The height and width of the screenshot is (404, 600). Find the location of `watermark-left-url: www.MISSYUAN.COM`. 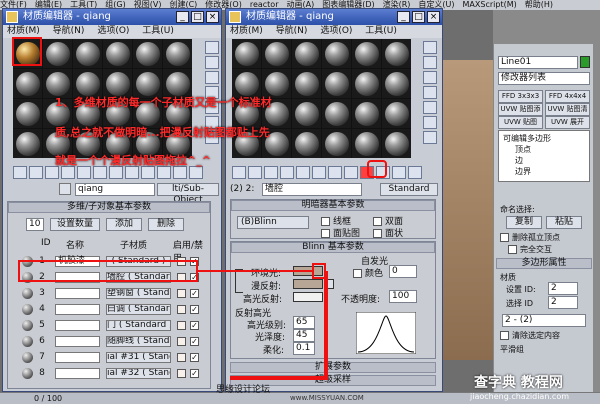

watermark-left-url: www.MISSYUAN.COM is located at coordinates (327, 398).